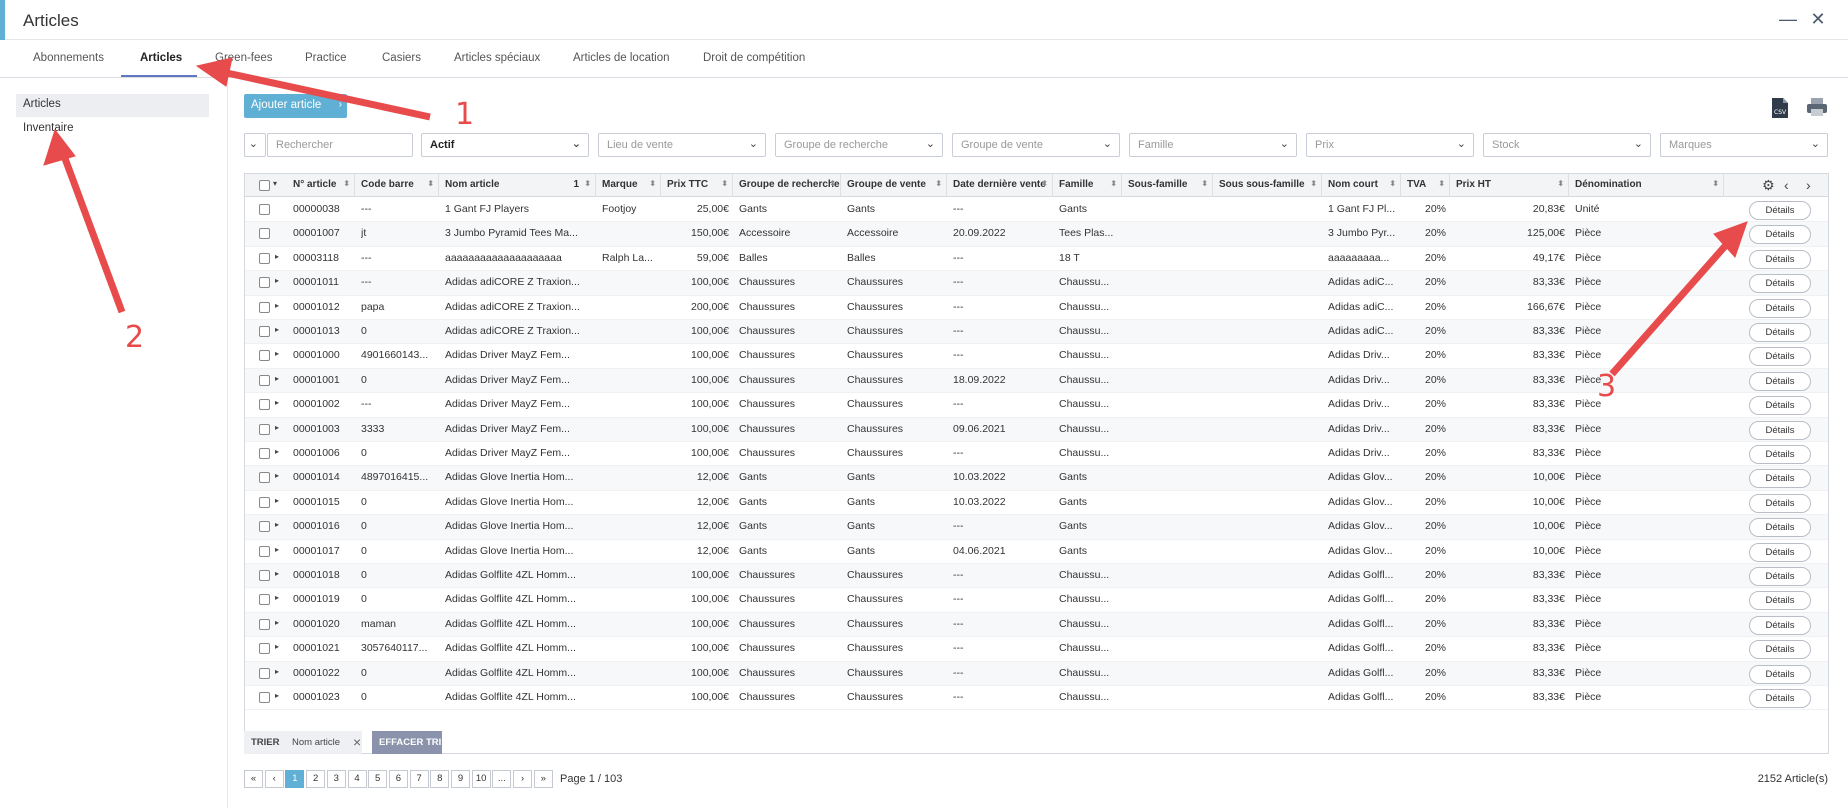  What do you see at coordinates (1786, 185) in the screenshot?
I see `chevron-left-icon: ‹` at bounding box center [1786, 185].